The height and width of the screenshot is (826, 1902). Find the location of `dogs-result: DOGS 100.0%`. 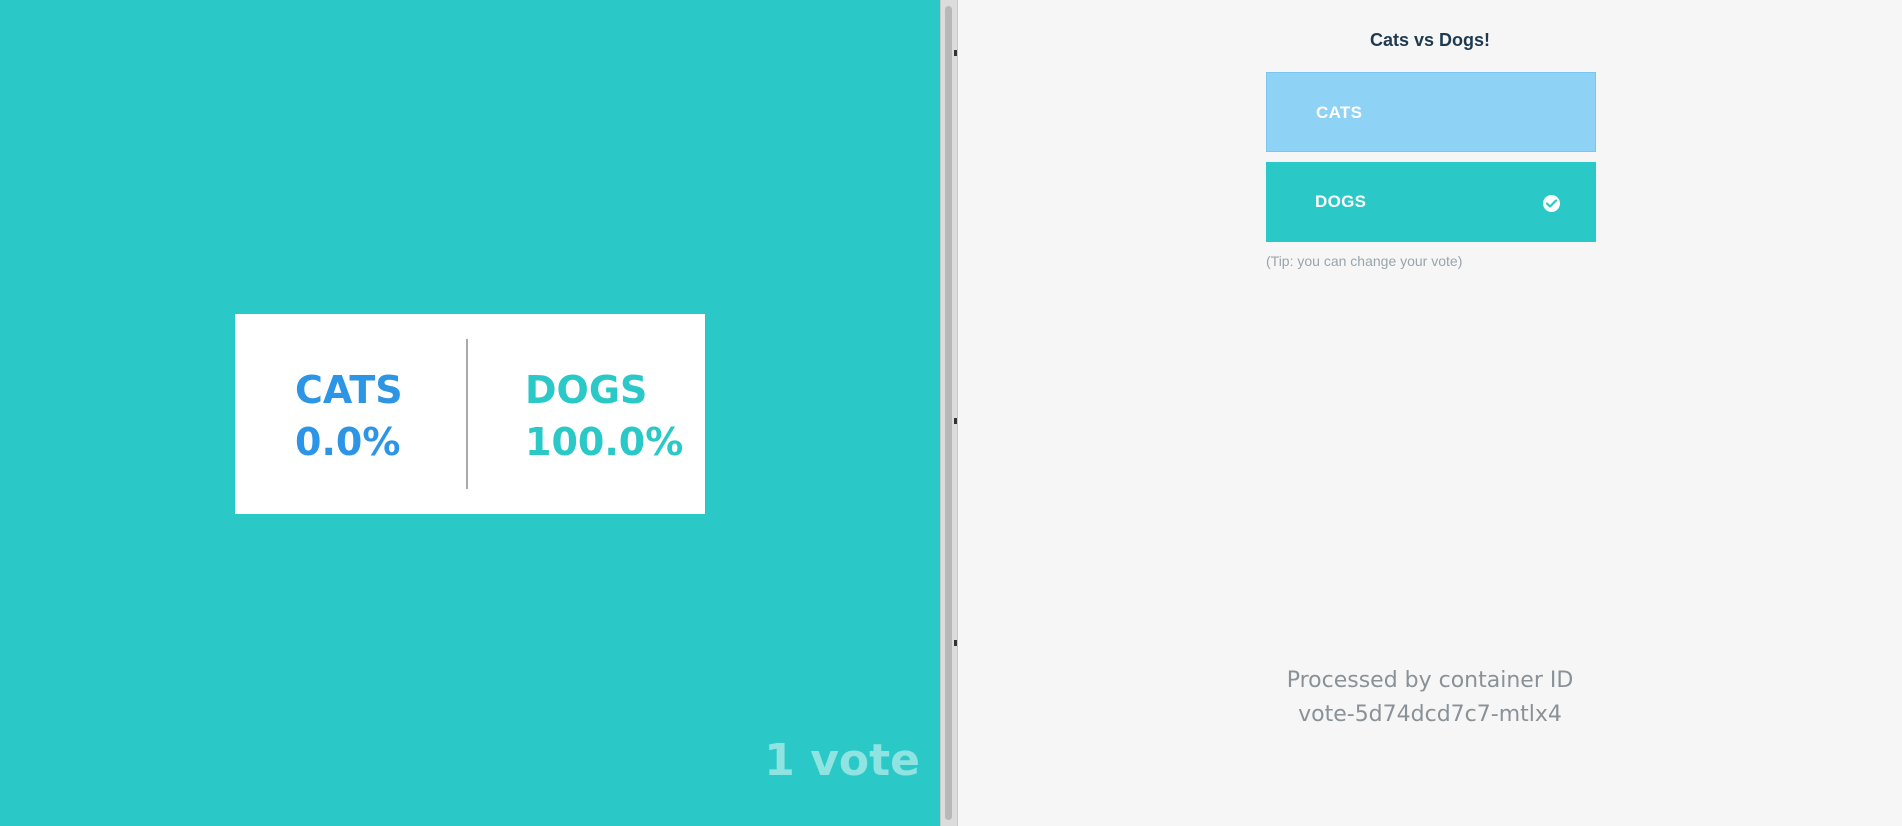

dogs-result: DOGS 100.0% is located at coordinates (604, 416).